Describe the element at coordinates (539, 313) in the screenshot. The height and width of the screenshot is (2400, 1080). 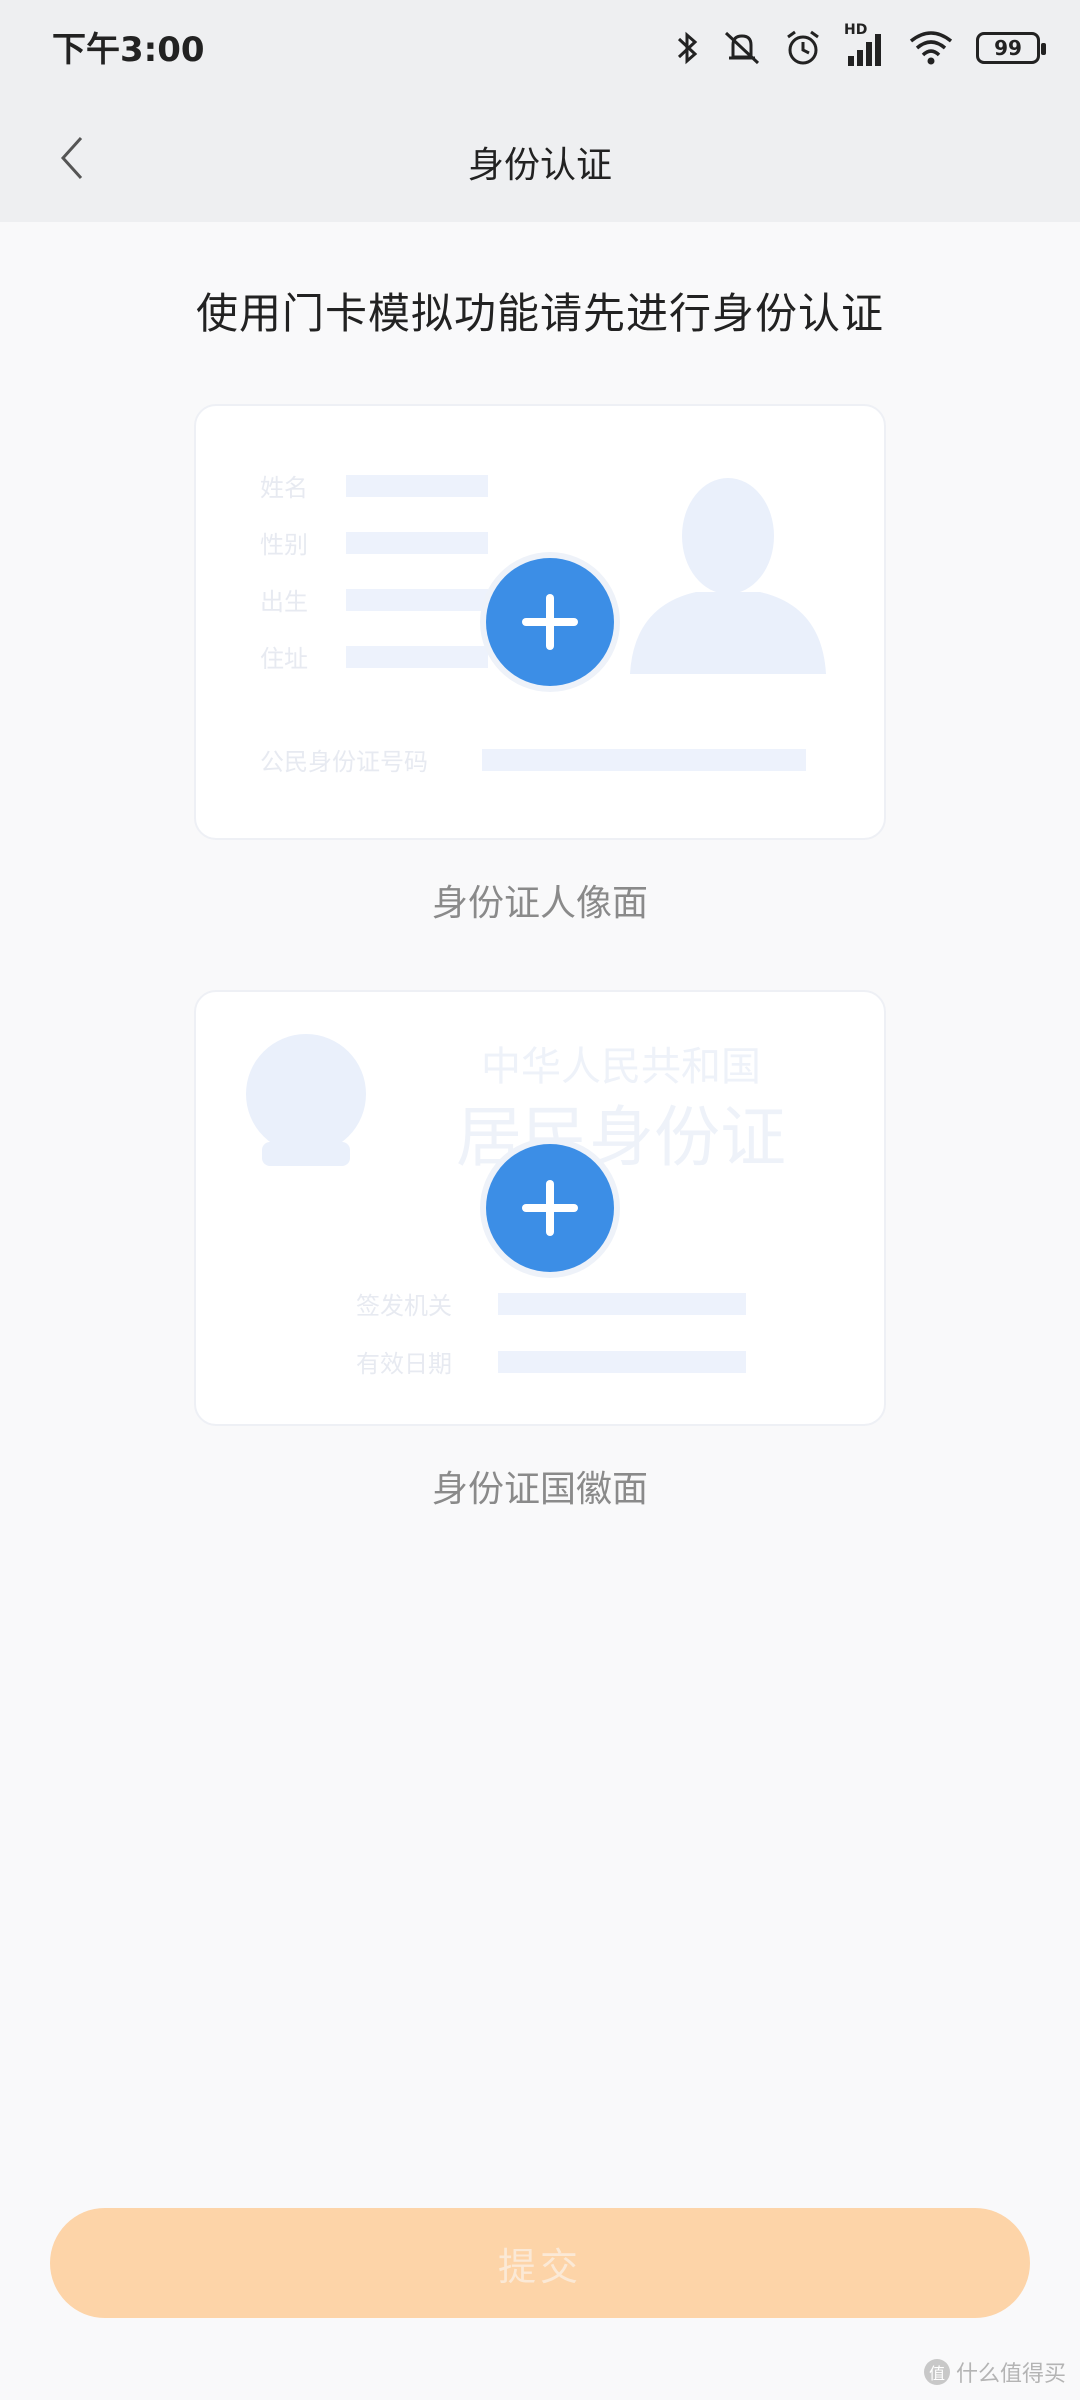
I see `intro-text: 使用门卡模拟功能请先进行身份认证` at that location.